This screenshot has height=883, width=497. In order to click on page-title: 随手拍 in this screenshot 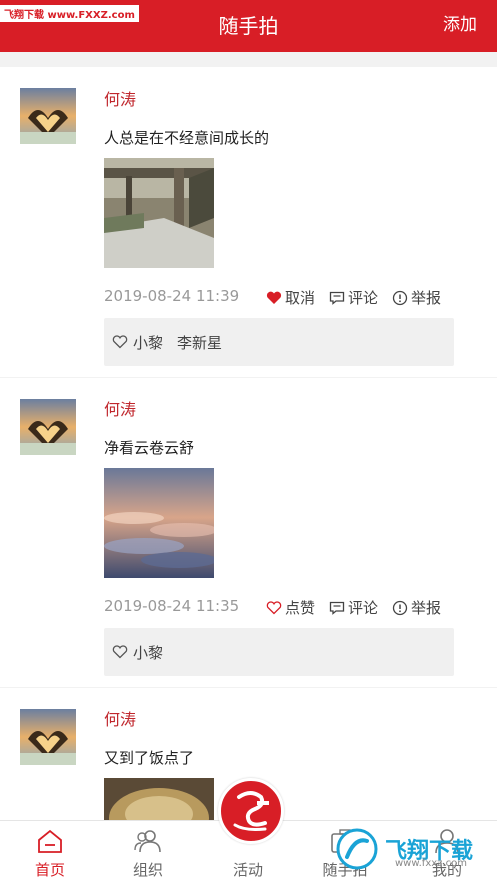, I will do `click(248, 26)`.